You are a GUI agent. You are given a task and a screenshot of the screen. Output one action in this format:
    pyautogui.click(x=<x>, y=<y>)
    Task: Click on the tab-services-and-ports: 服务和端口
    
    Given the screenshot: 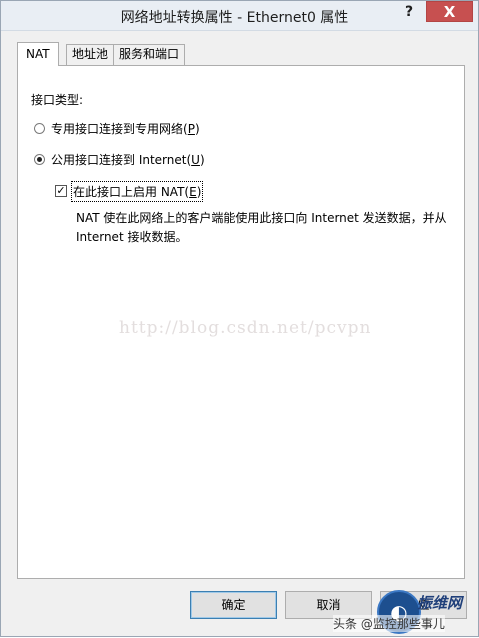 What is the action you would take?
    pyautogui.click(x=149, y=54)
    